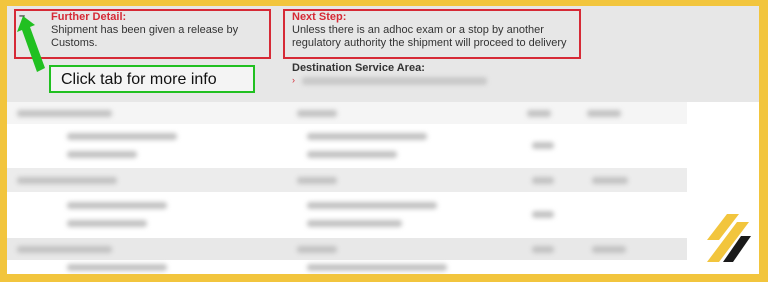 The width and height of the screenshot is (768, 282). I want to click on callout-annotation: Click tab for more info, so click(152, 79).